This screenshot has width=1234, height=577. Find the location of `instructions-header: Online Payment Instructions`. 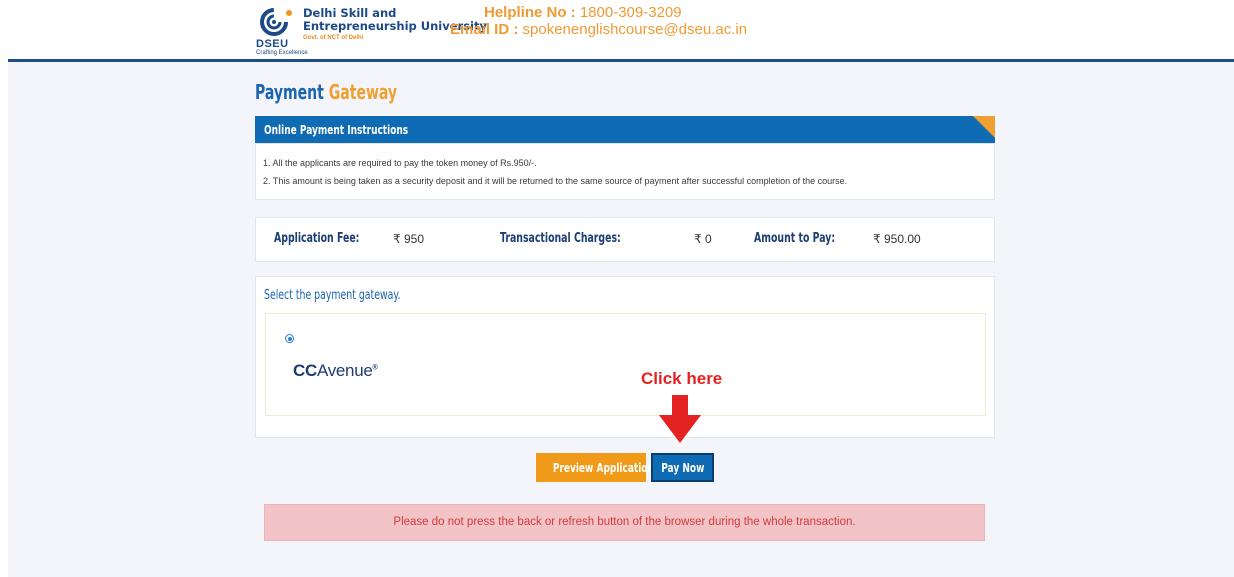

instructions-header: Online Payment Instructions is located at coordinates (625, 129).